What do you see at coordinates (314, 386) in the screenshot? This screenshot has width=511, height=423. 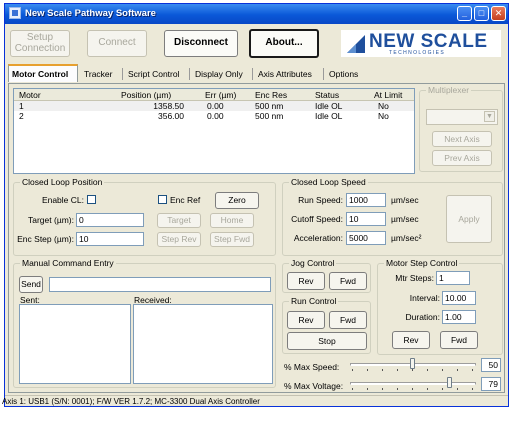 I see `max-voltage-label: % Max Voltage:` at bounding box center [314, 386].